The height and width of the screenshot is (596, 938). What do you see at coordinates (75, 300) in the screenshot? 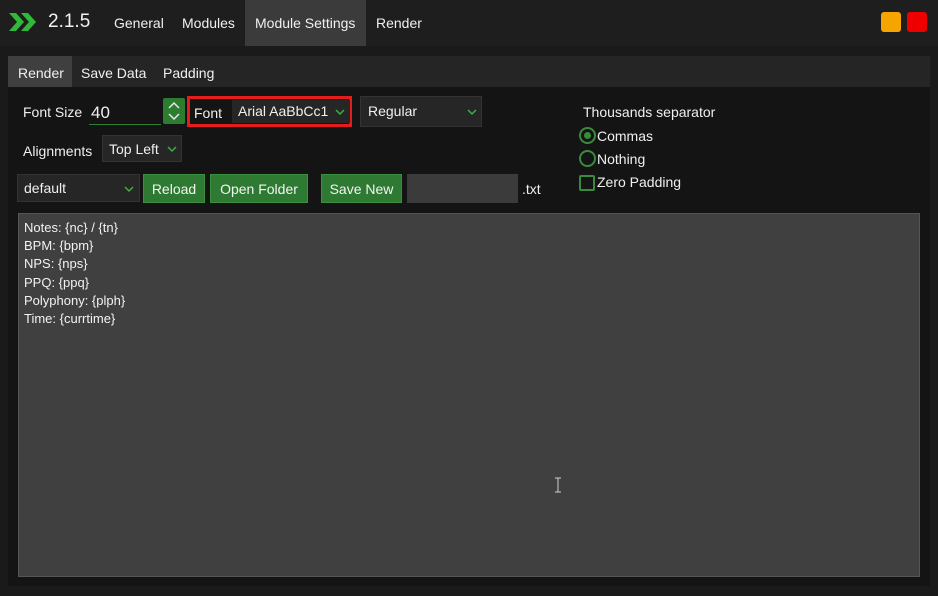
I see `editor-line: Polyphony: {plph}` at bounding box center [75, 300].